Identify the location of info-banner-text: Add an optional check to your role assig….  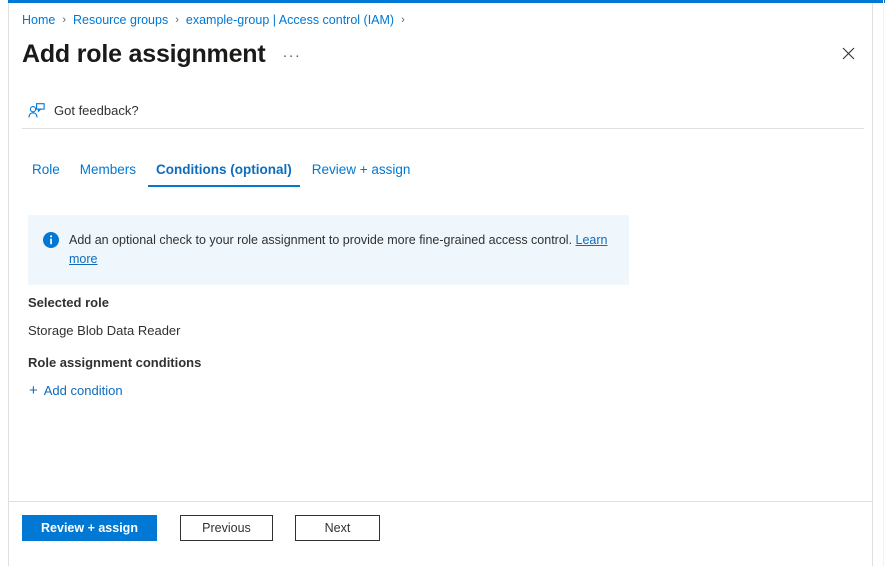
(339, 250).